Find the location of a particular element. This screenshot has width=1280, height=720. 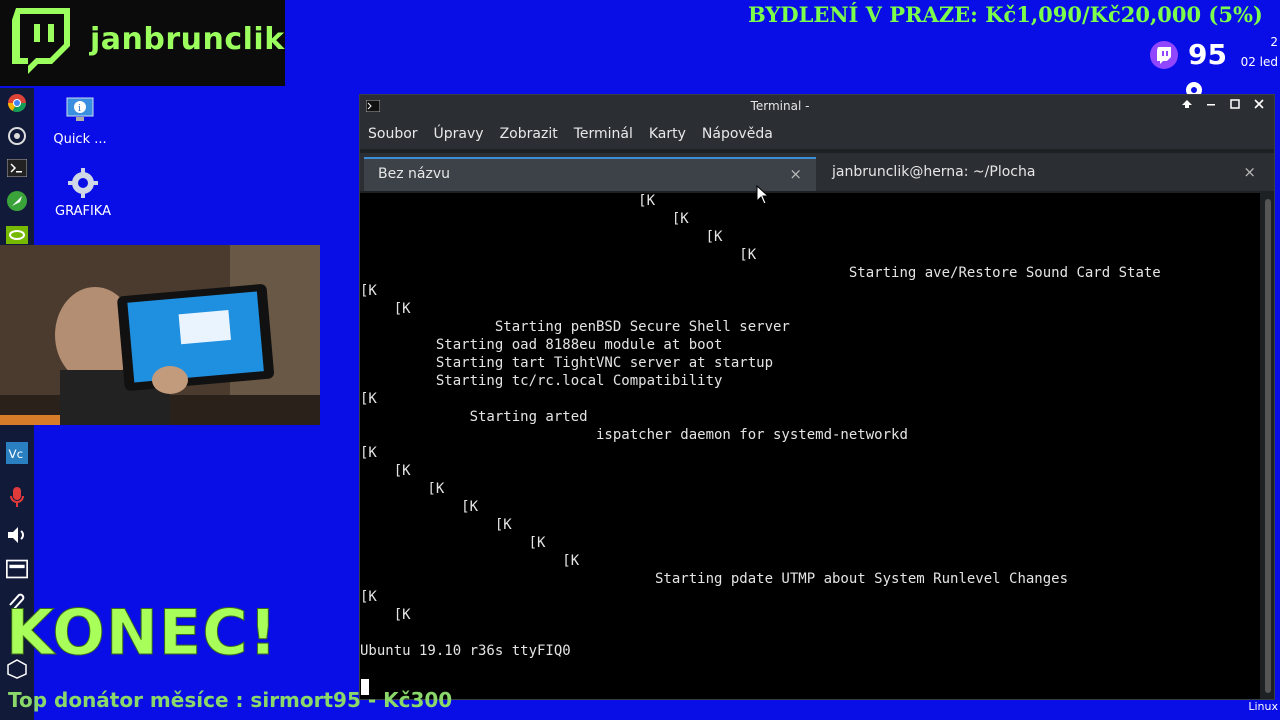

viewer-counter: 95 is located at coordinates (1188, 54).